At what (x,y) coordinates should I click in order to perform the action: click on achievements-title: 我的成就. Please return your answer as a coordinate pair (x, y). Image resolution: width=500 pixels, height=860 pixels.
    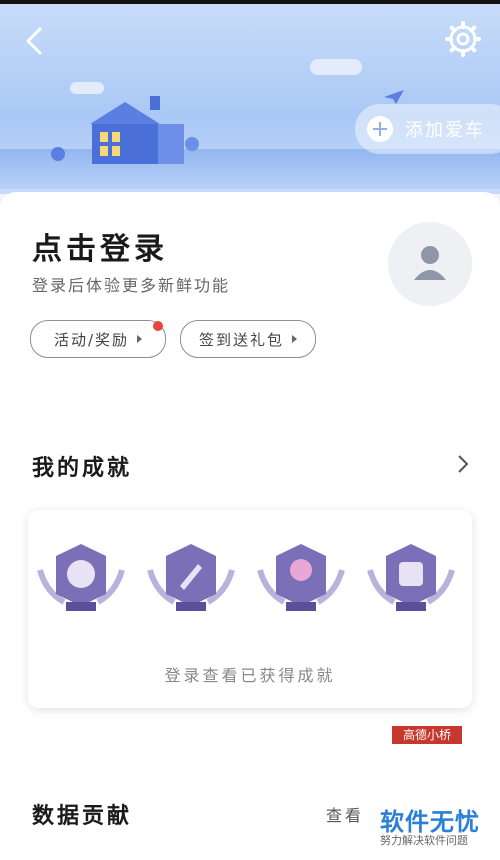
    Looking at the image, I should click on (82, 468).